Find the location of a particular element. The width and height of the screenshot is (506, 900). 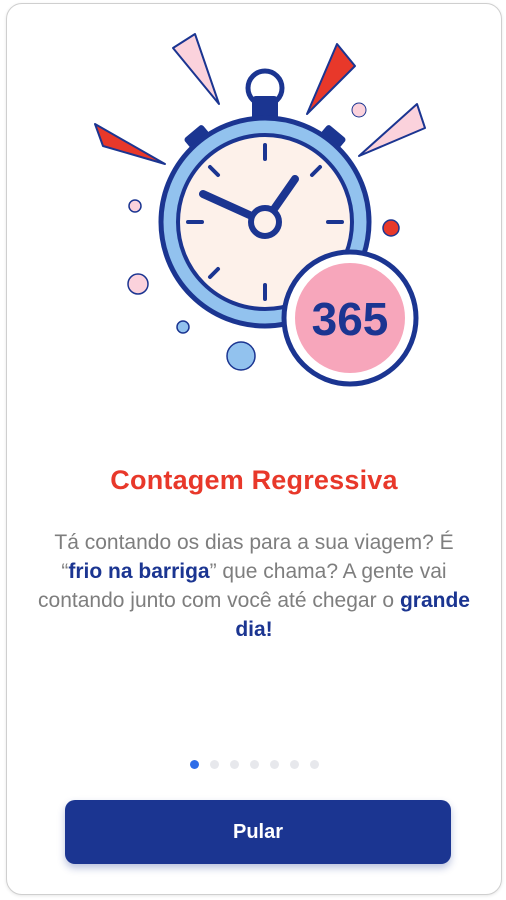

description-highlight-frio: frio na barriga is located at coordinates (139, 571).